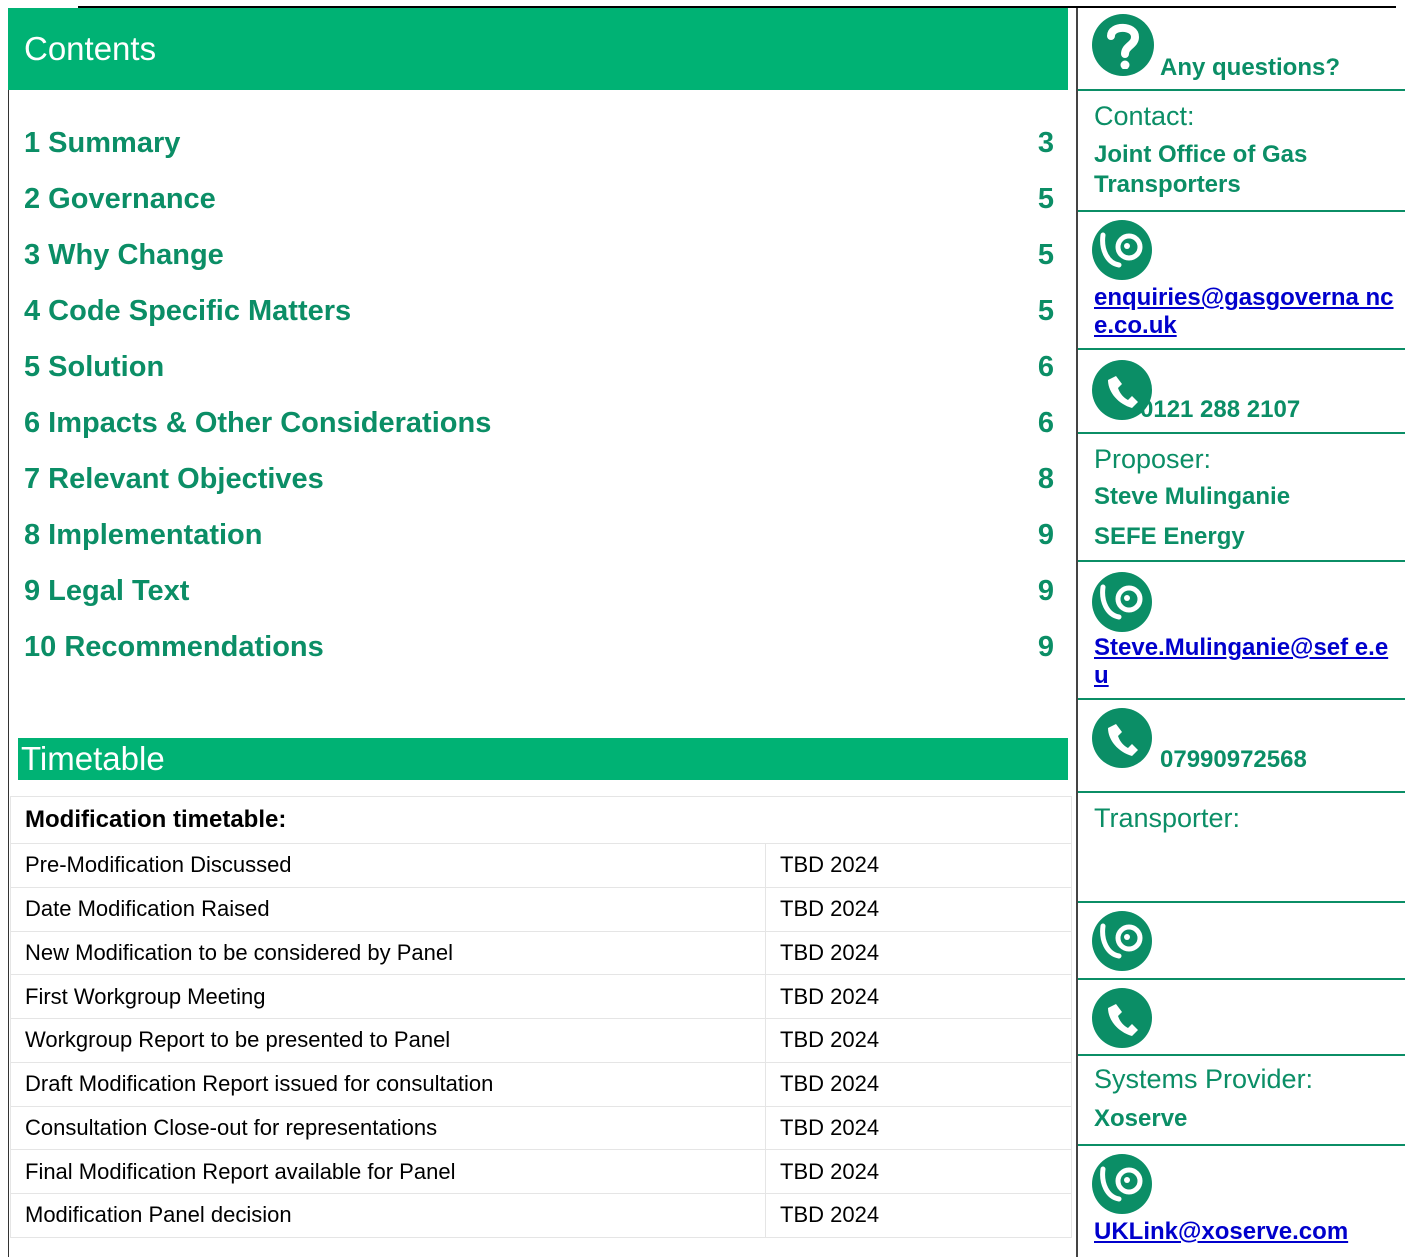 This screenshot has width=1405, height=1257. What do you see at coordinates (539, 647) in the screenshot?
I see `toc-item: 10 Recommendations 9` at bounding box center [539, 647].